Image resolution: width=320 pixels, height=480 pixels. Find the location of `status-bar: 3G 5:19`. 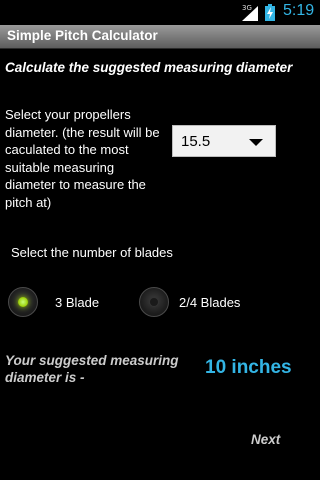

status-bar: 3G 5:19 is located at coordinates (160, 12).